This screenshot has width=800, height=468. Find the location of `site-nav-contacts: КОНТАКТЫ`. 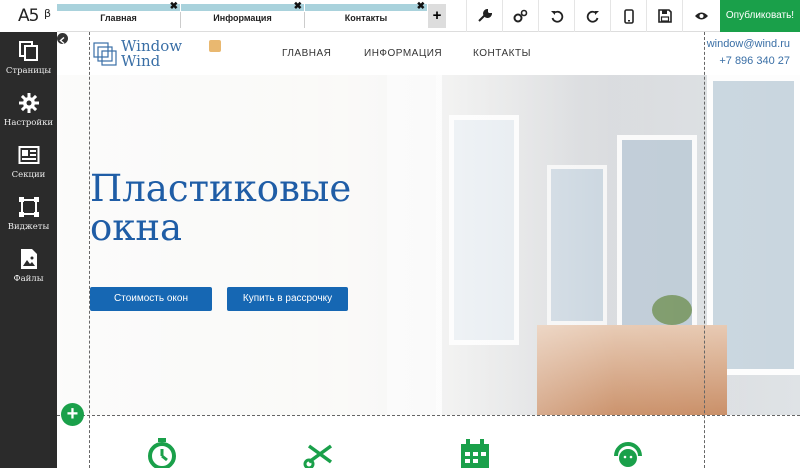

site-nav-contacts: КОНТАКТЫ is located at coordinates (502, 53).